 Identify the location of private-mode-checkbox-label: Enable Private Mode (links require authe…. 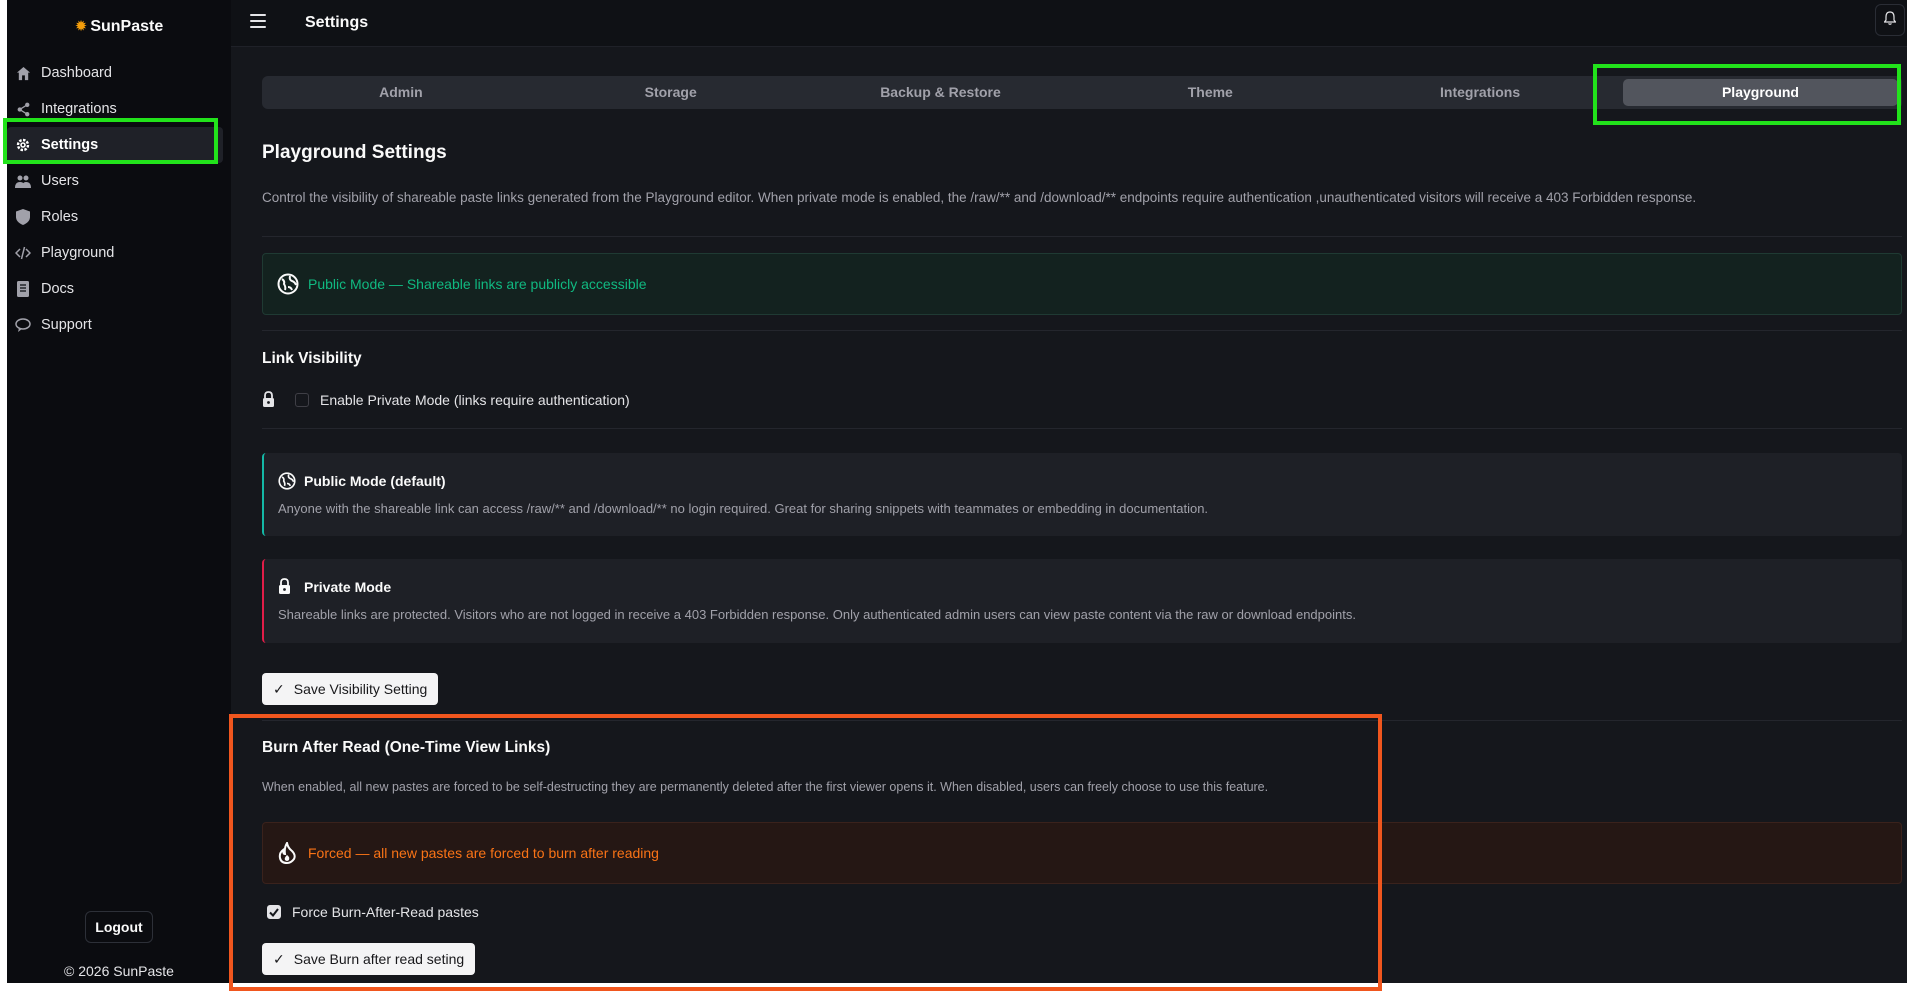
(475, 400).